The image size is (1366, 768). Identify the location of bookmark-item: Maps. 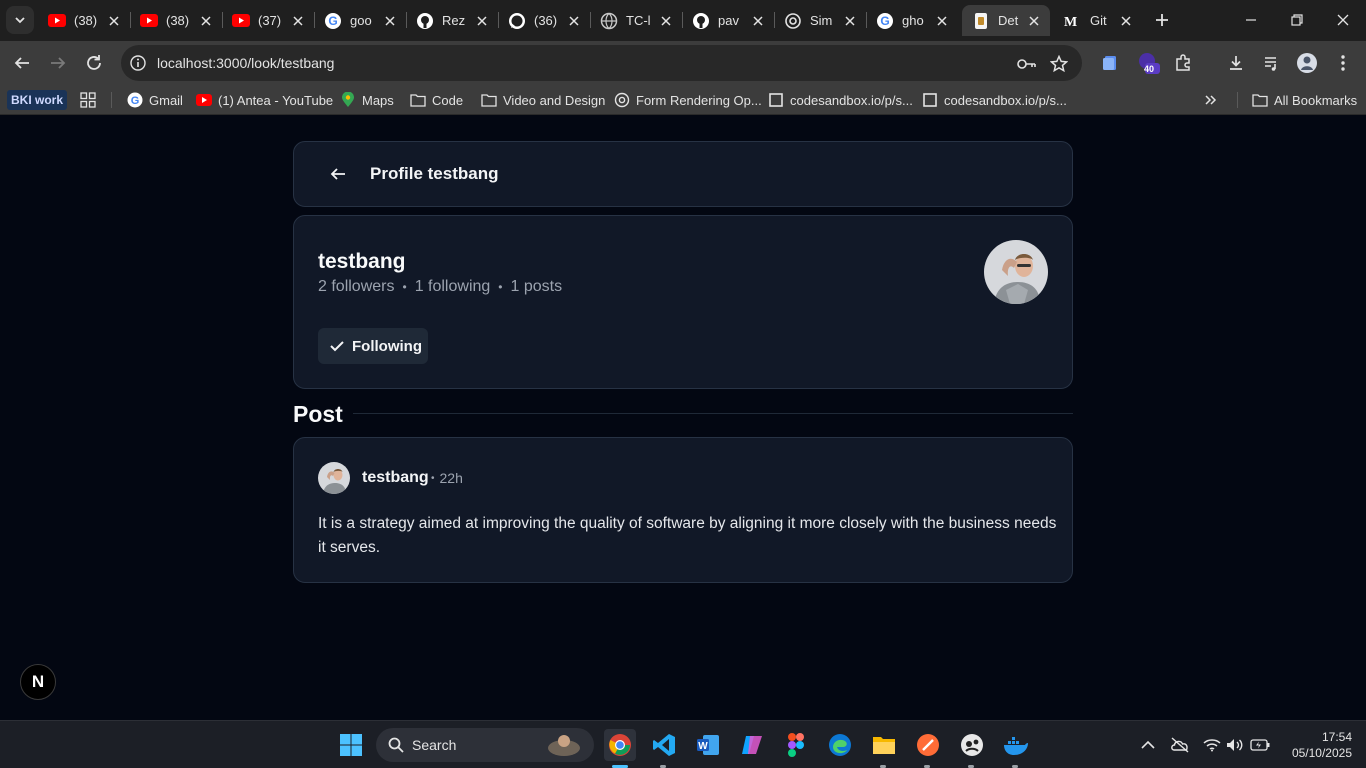
(367, 100).